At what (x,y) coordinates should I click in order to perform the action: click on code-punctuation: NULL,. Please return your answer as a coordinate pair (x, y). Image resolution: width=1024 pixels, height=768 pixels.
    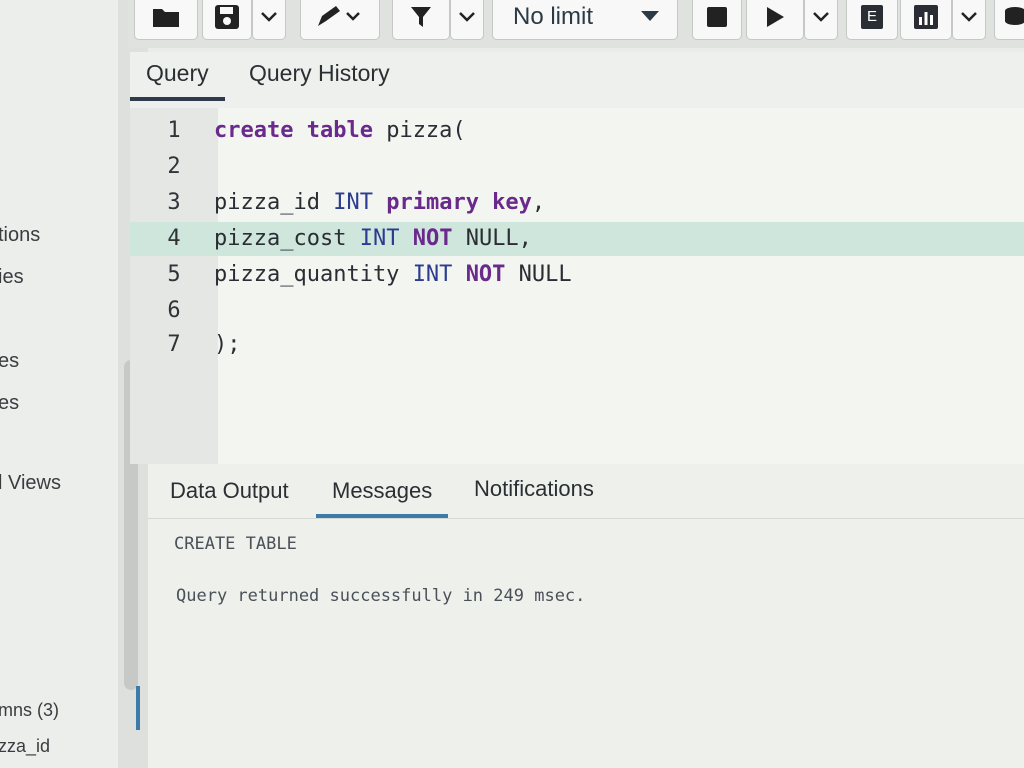
    Looking at the image, I should click on (492, 238).